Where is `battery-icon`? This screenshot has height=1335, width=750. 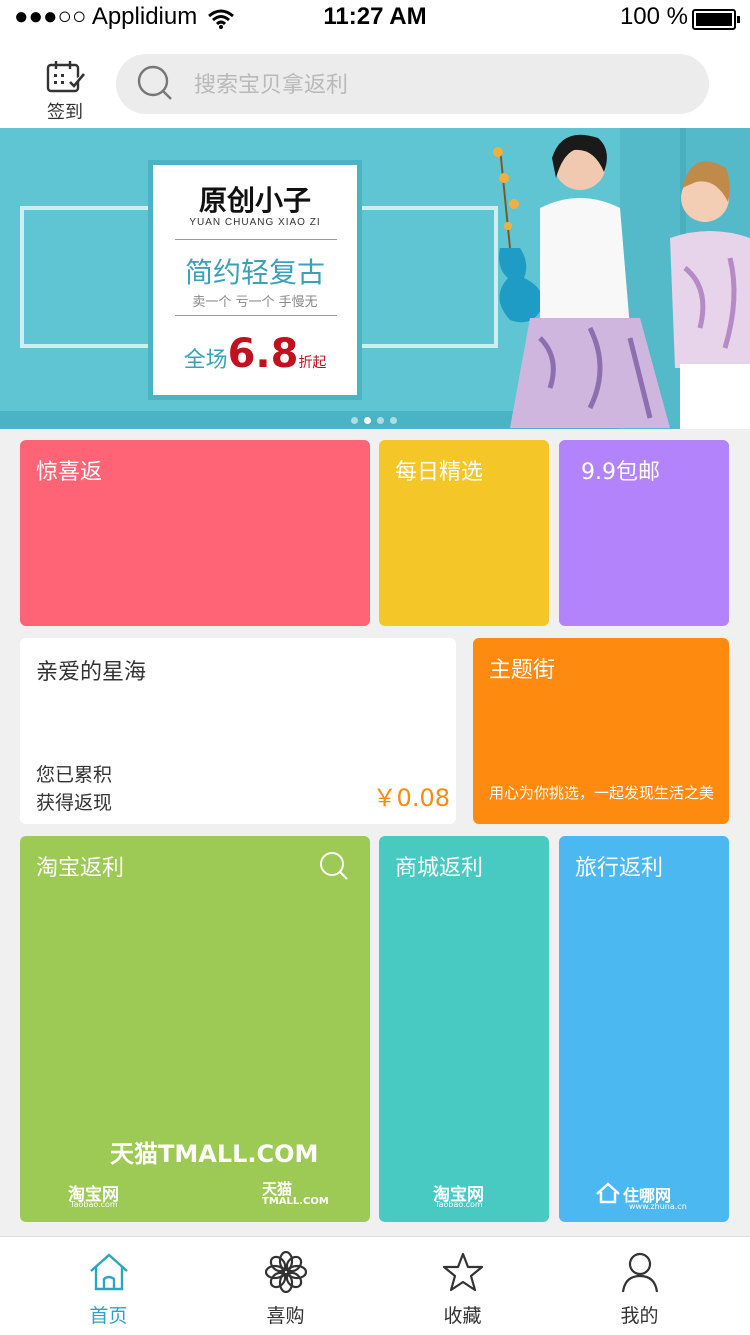 battery-icon is located at coordinates (716, 19).